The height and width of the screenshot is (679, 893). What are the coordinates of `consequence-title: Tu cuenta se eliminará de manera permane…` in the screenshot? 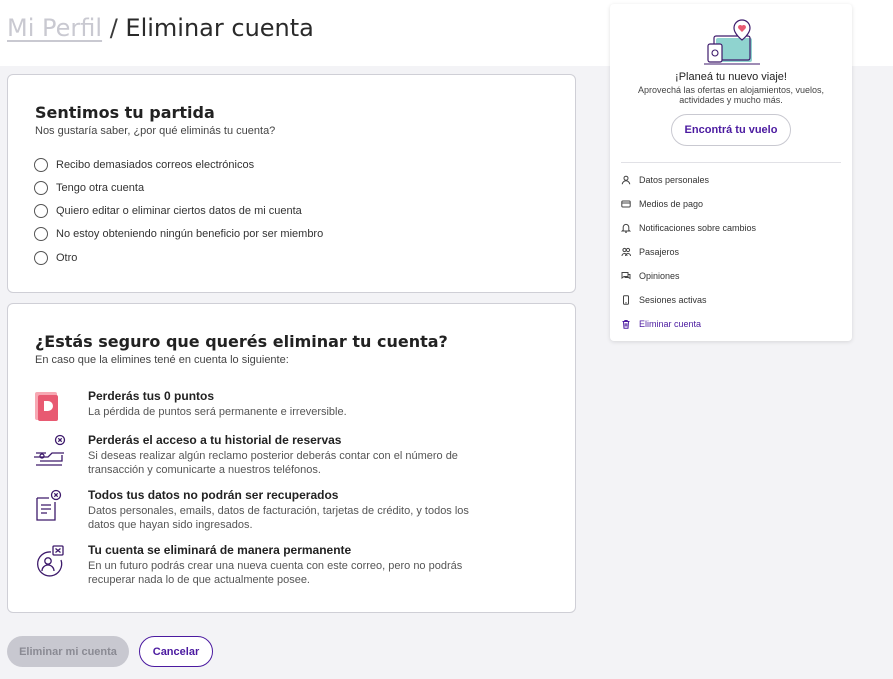 It's located at (220, 550).